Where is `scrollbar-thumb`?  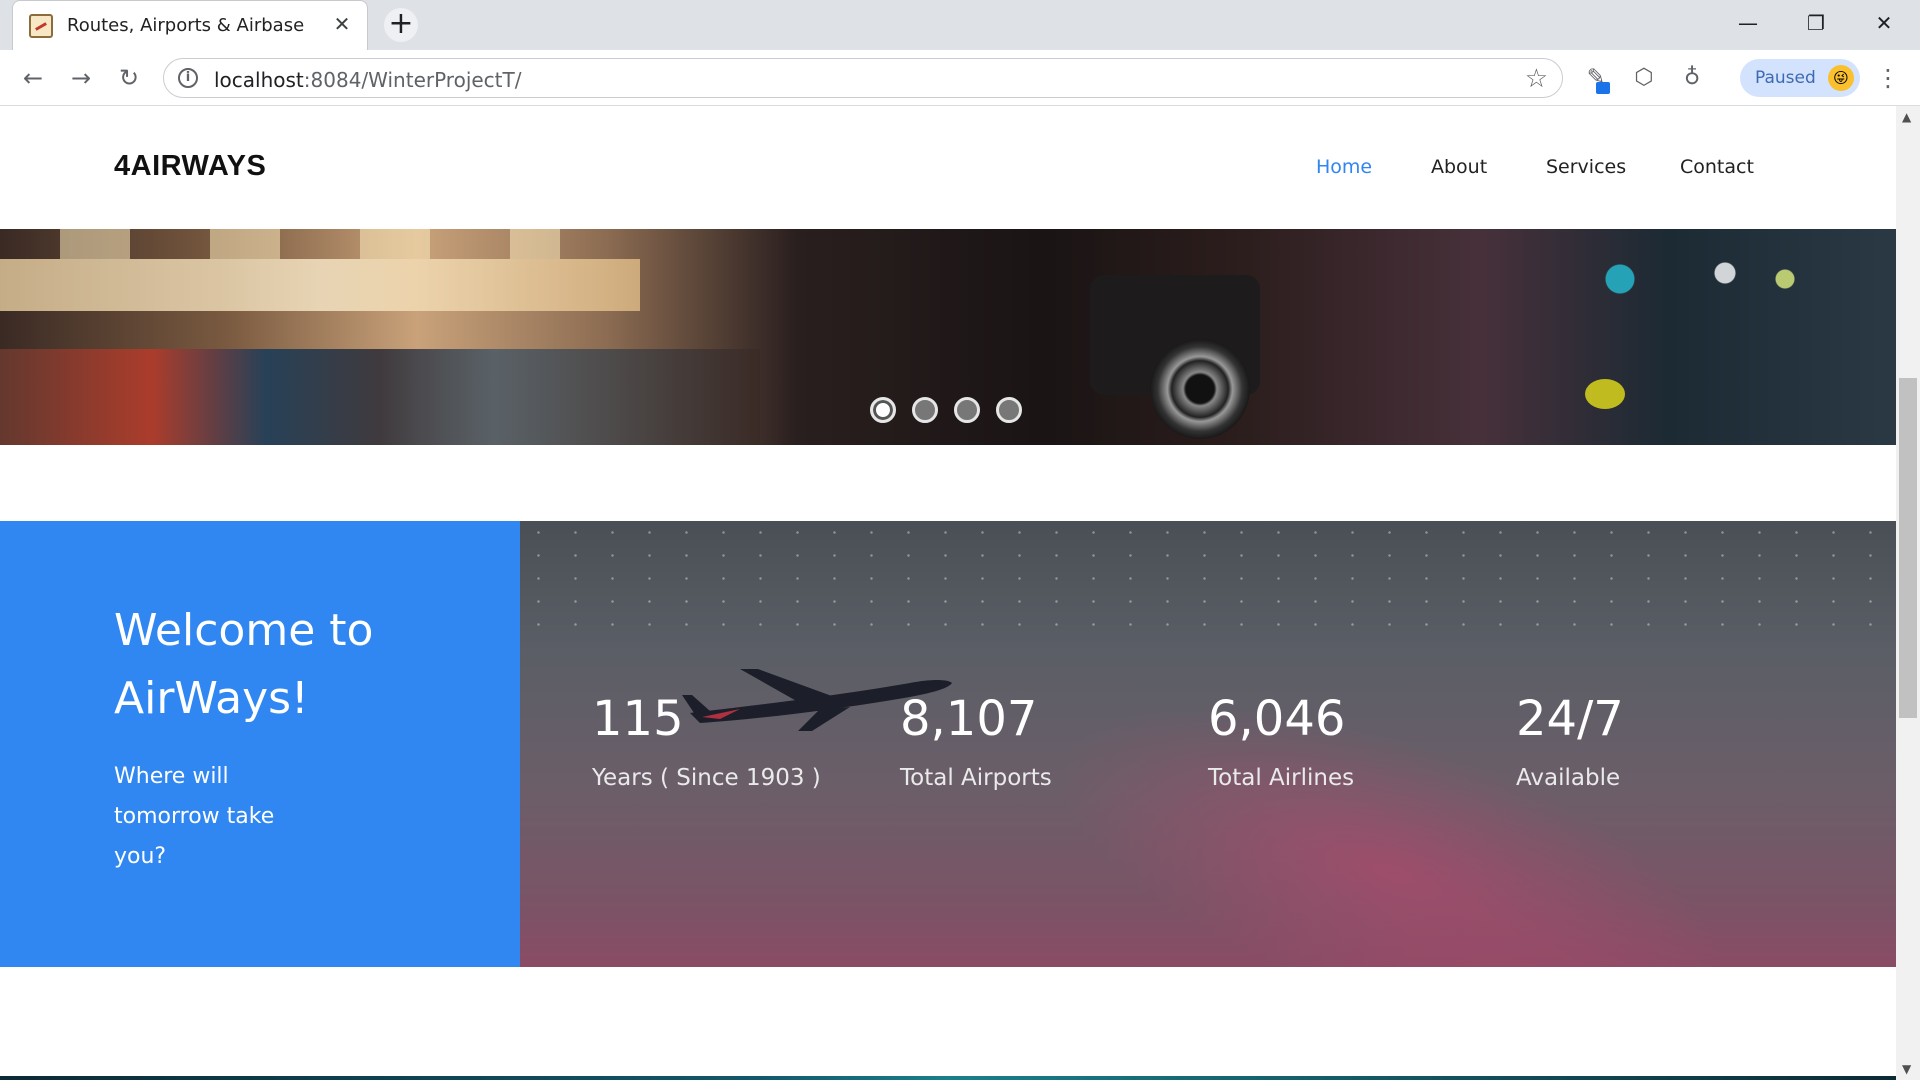
scrollbar-thumb is located at coordinates (1908, 548).